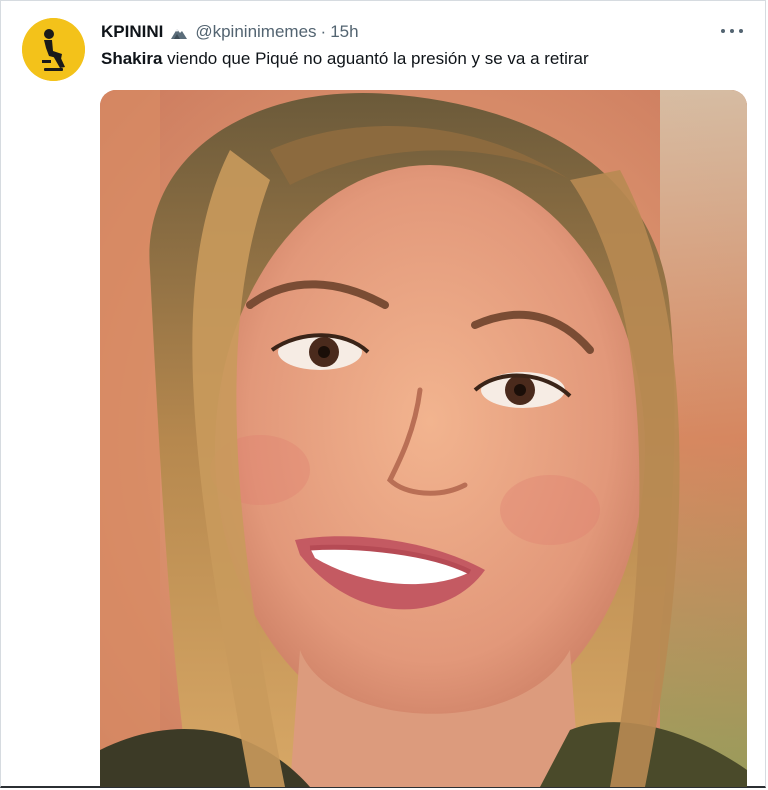  I want to click on display-name: KPININI, so click(132, 32).